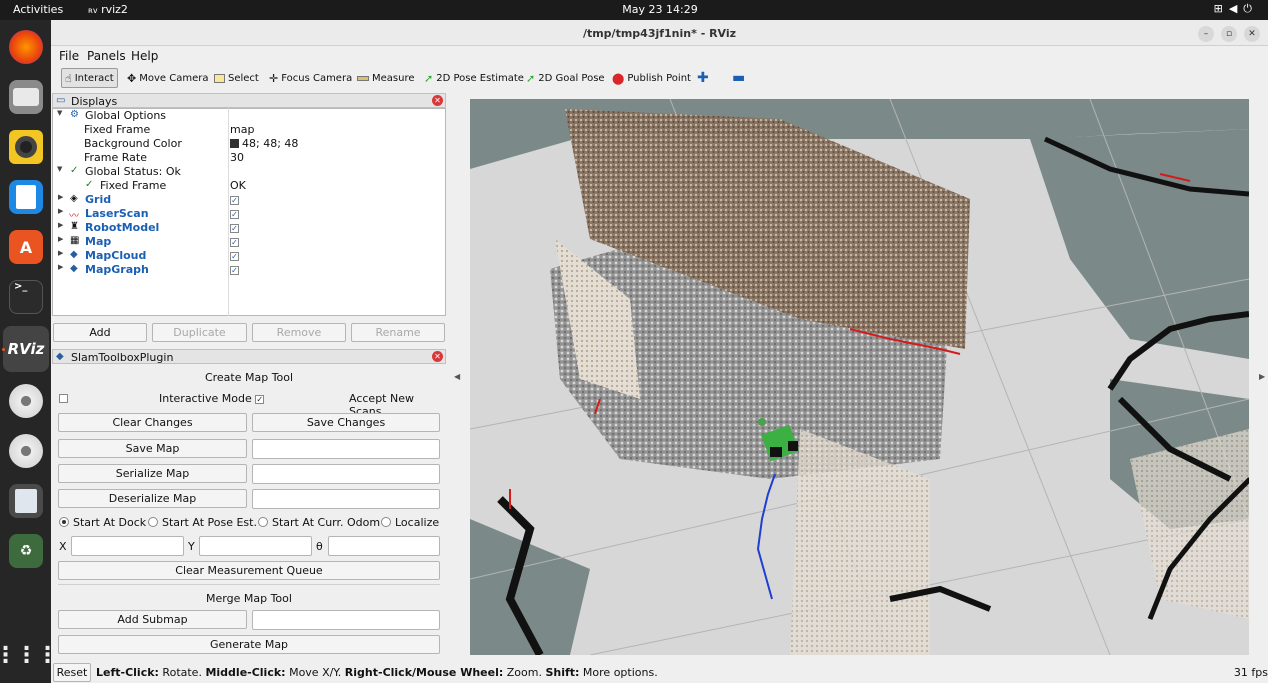 This screenshot has width=1268, height=683. What do you see at coordinates (69, 56) in the screenshot?
I see `menu-file: File` at bounding box center [69, 56].